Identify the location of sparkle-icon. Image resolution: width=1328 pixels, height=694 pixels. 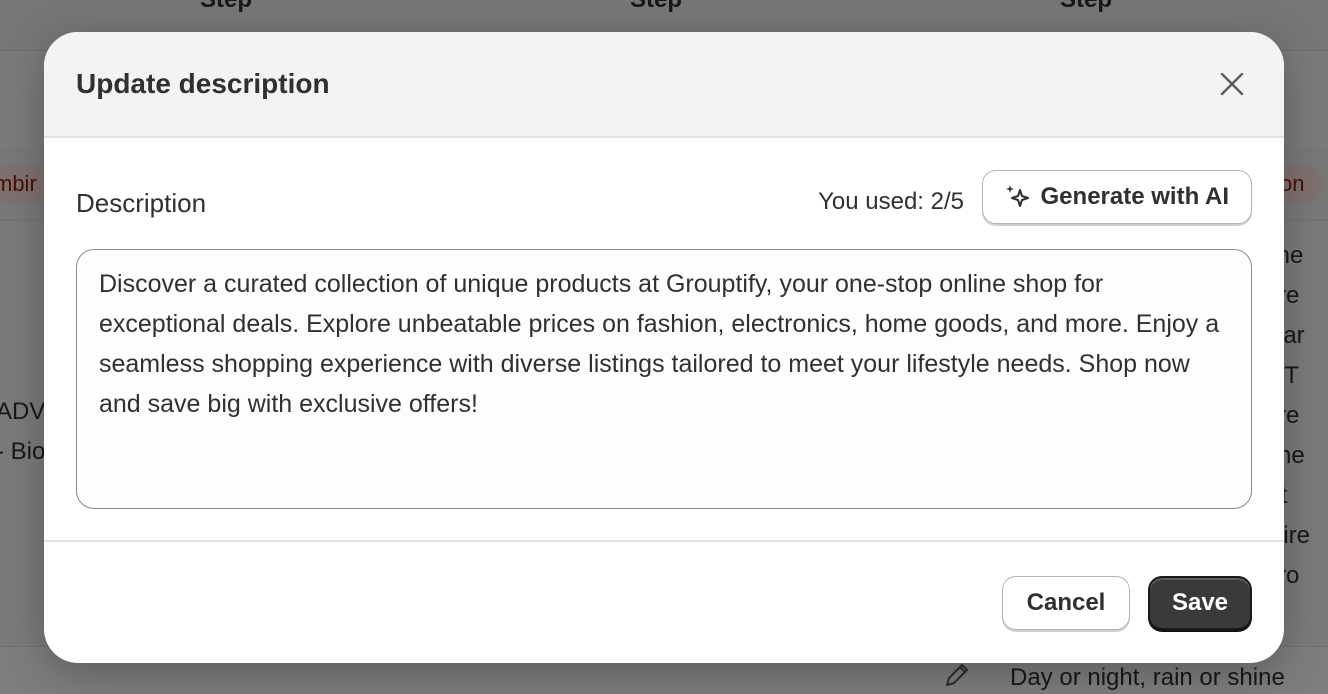
(1018, 197).